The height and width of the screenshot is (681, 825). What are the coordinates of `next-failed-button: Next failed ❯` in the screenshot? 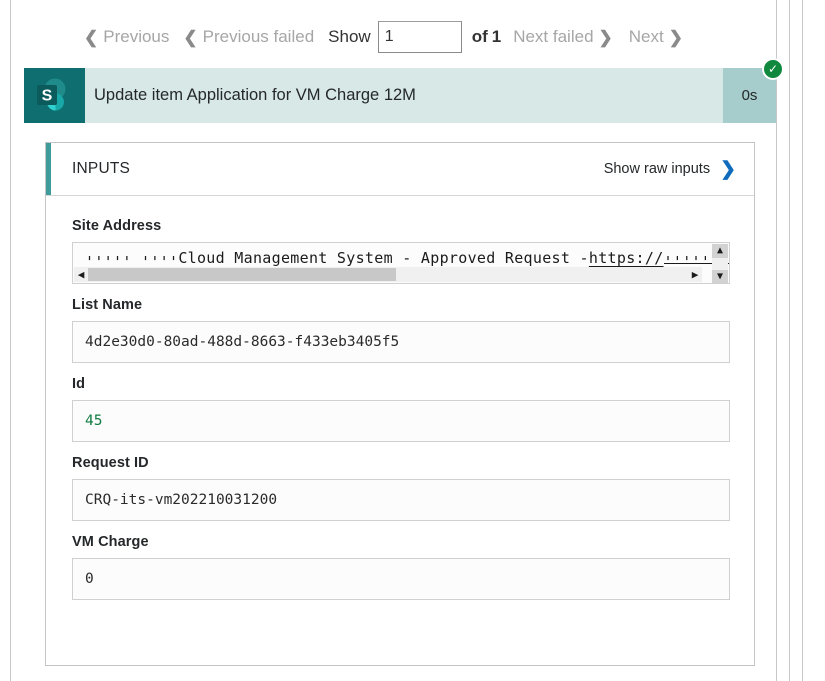 It's located at (563, 37).